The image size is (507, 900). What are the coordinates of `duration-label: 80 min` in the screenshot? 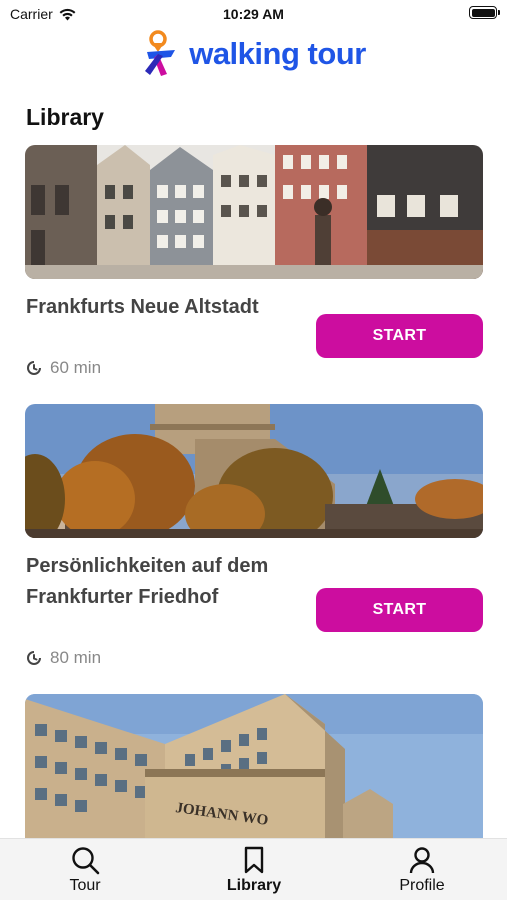 It's located at (76, 657).